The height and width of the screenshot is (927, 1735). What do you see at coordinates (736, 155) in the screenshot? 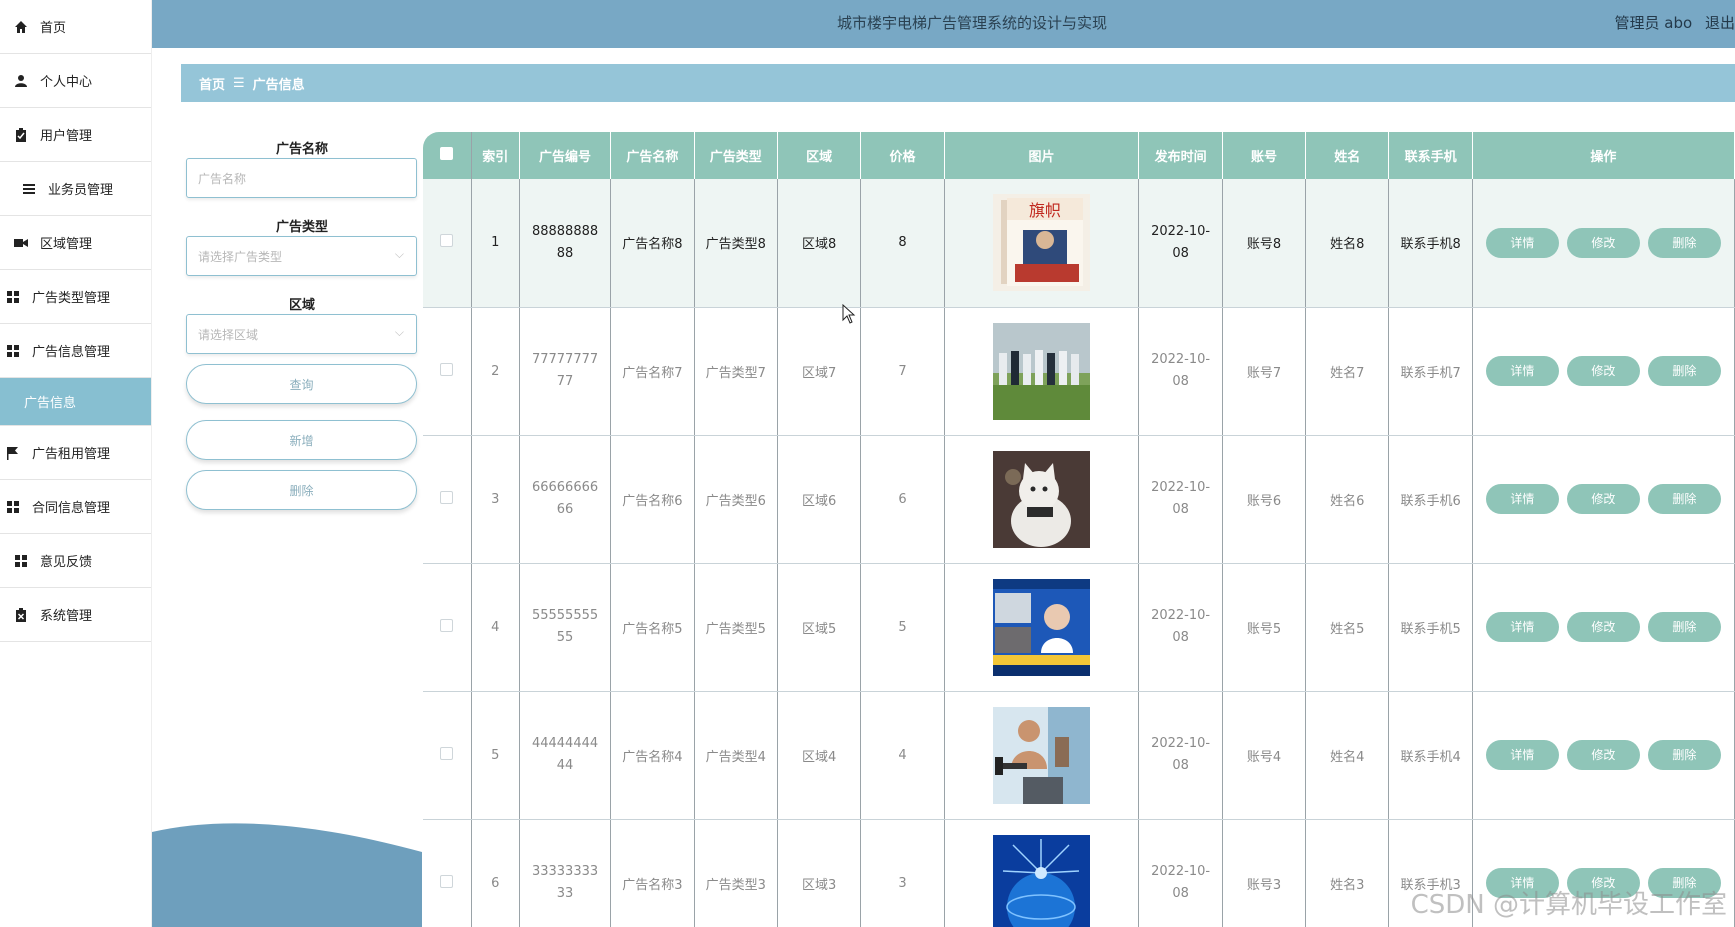
I see `column-header: 广告类型` at bounding box center [736, 155].